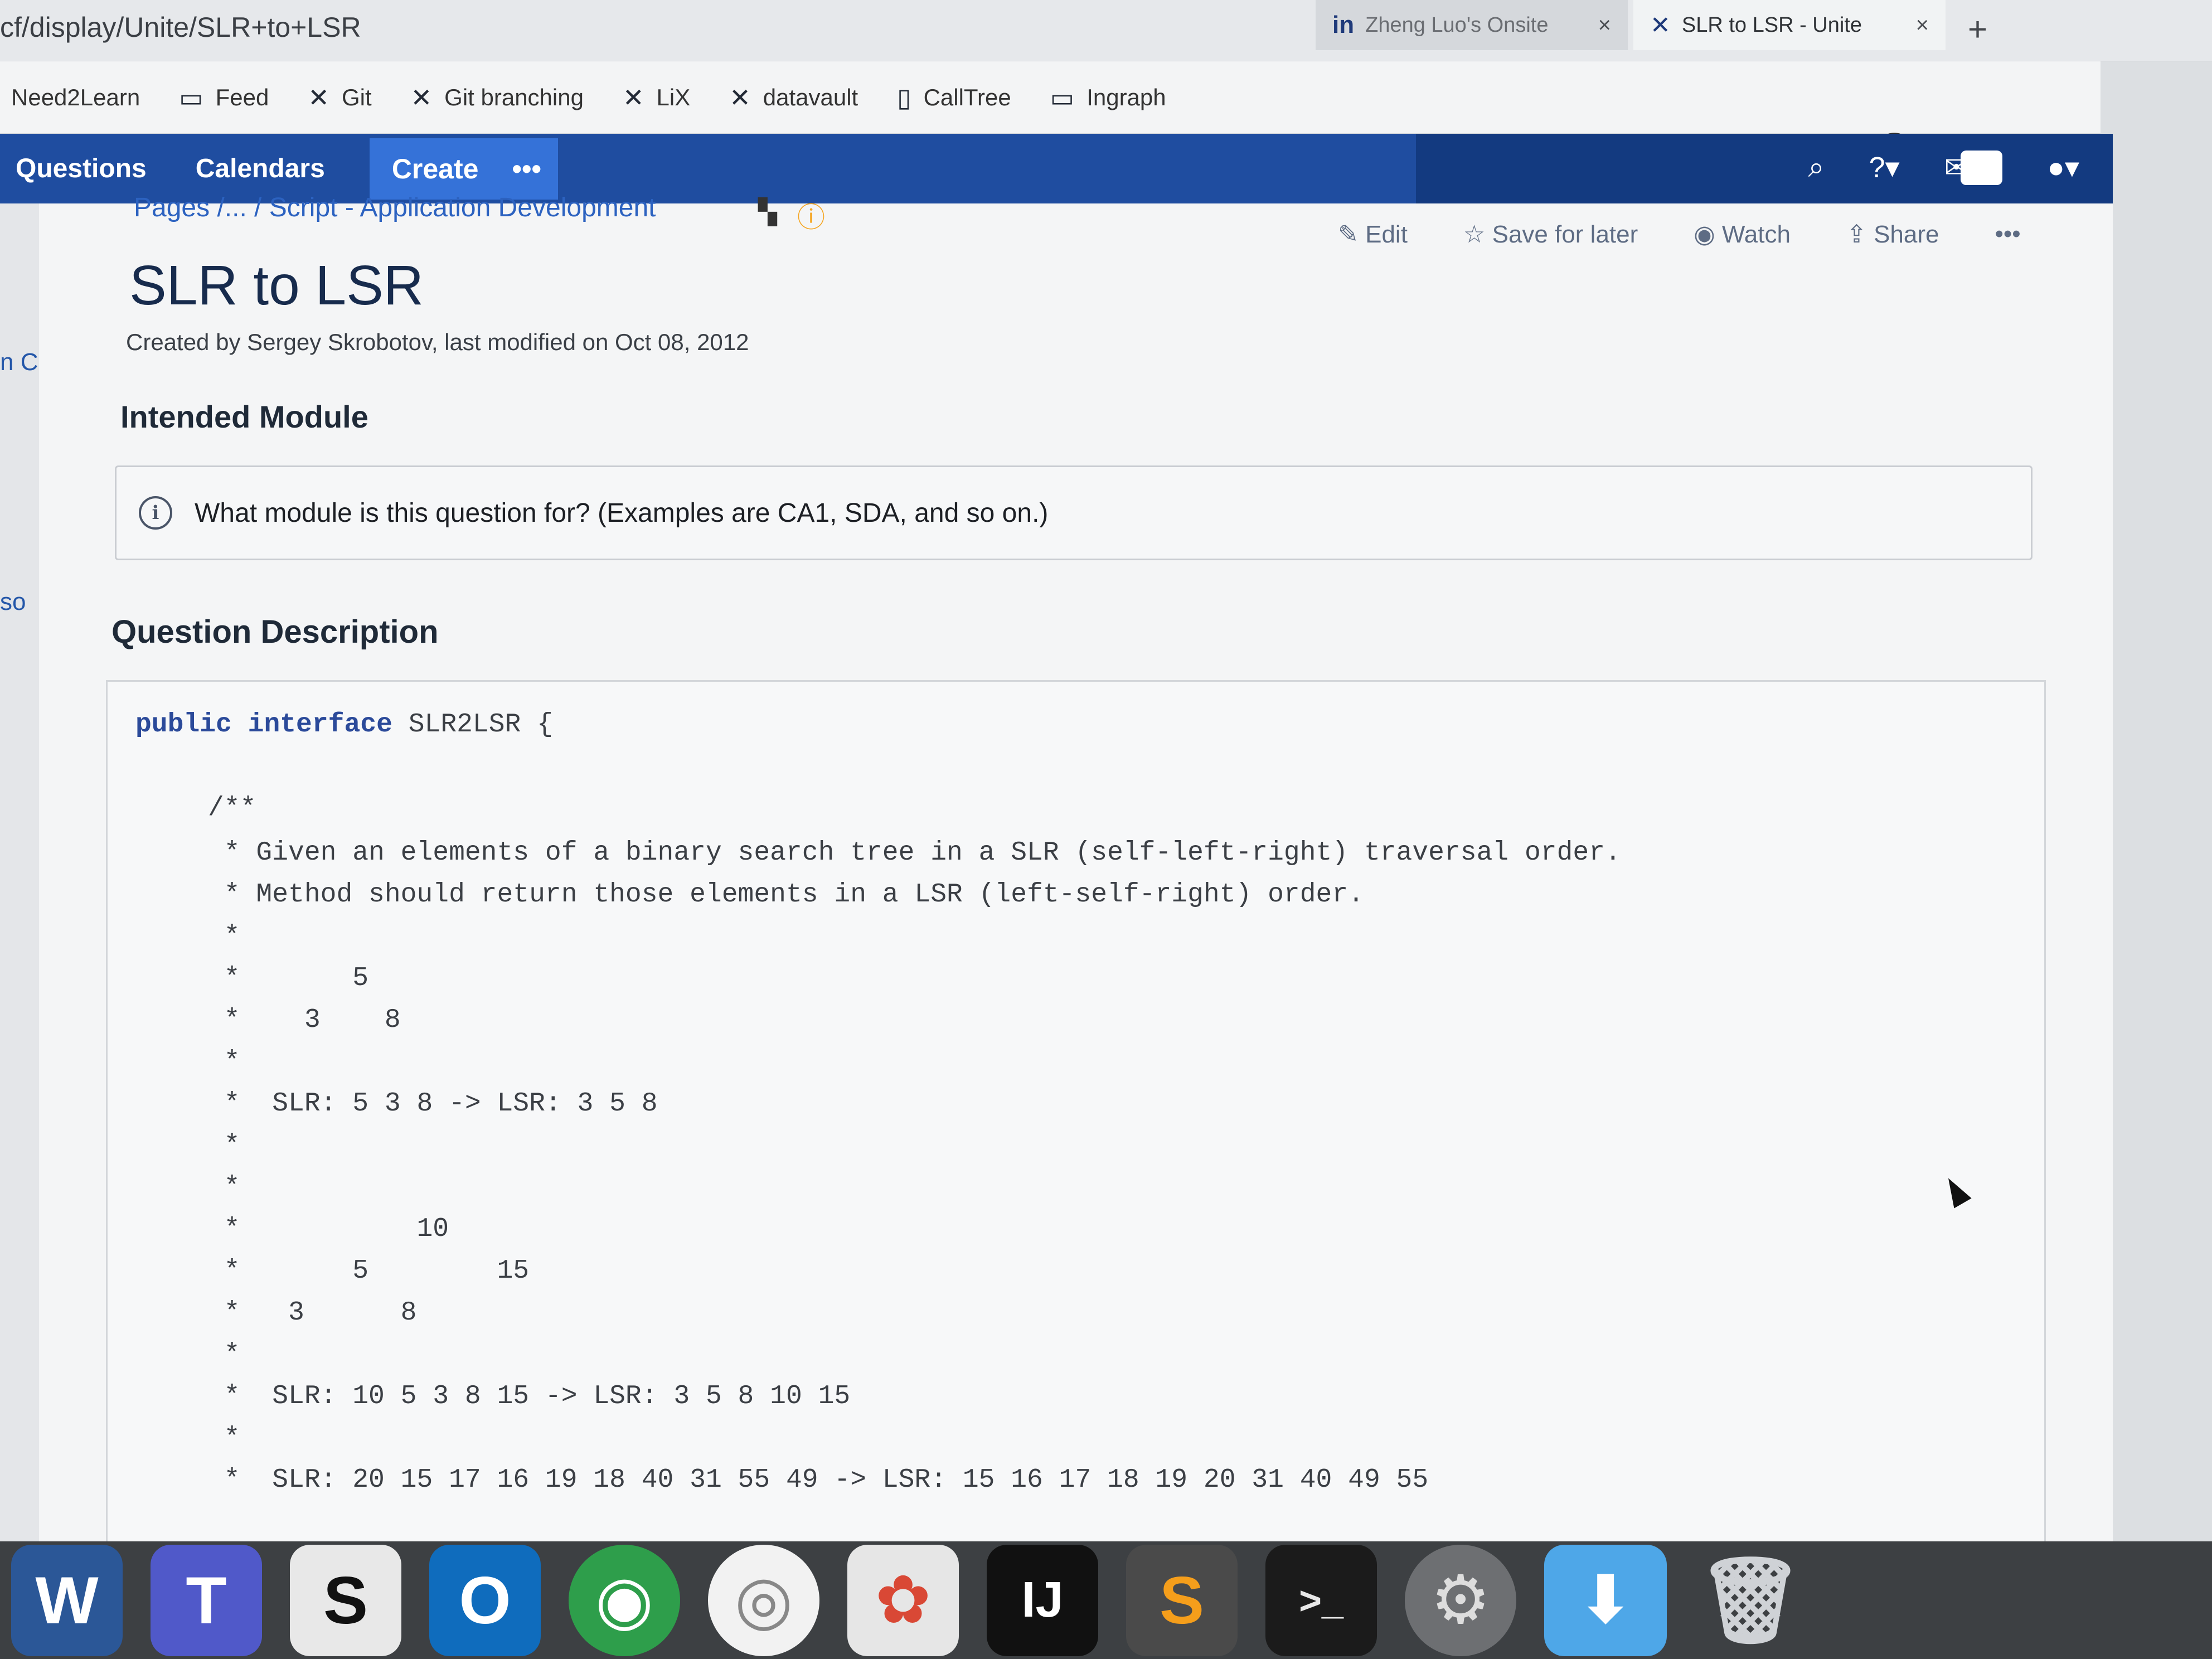 This screenshot has height=1659, width=2212. What do you see at coordinates (19, 872) in the screenshot?
I see `sidebar-strip: n C so` at bounding box center [19, 872].